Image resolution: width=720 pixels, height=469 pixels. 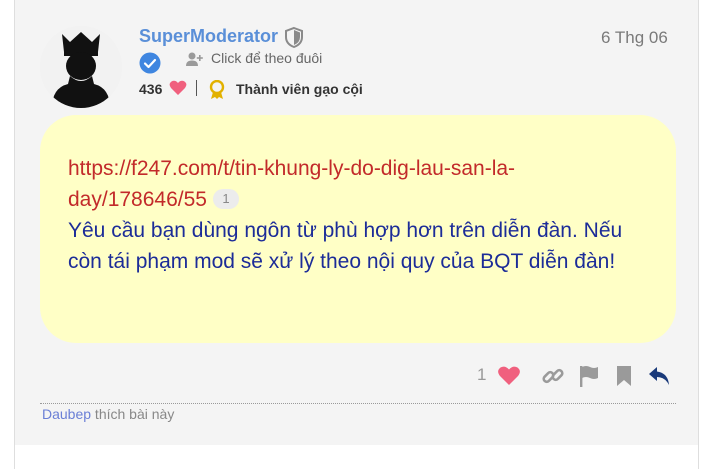 What do you see at coordinates (66, 414) in the screenshot?
I see `liker-link: Daubep` at bounding box center [66, 414].